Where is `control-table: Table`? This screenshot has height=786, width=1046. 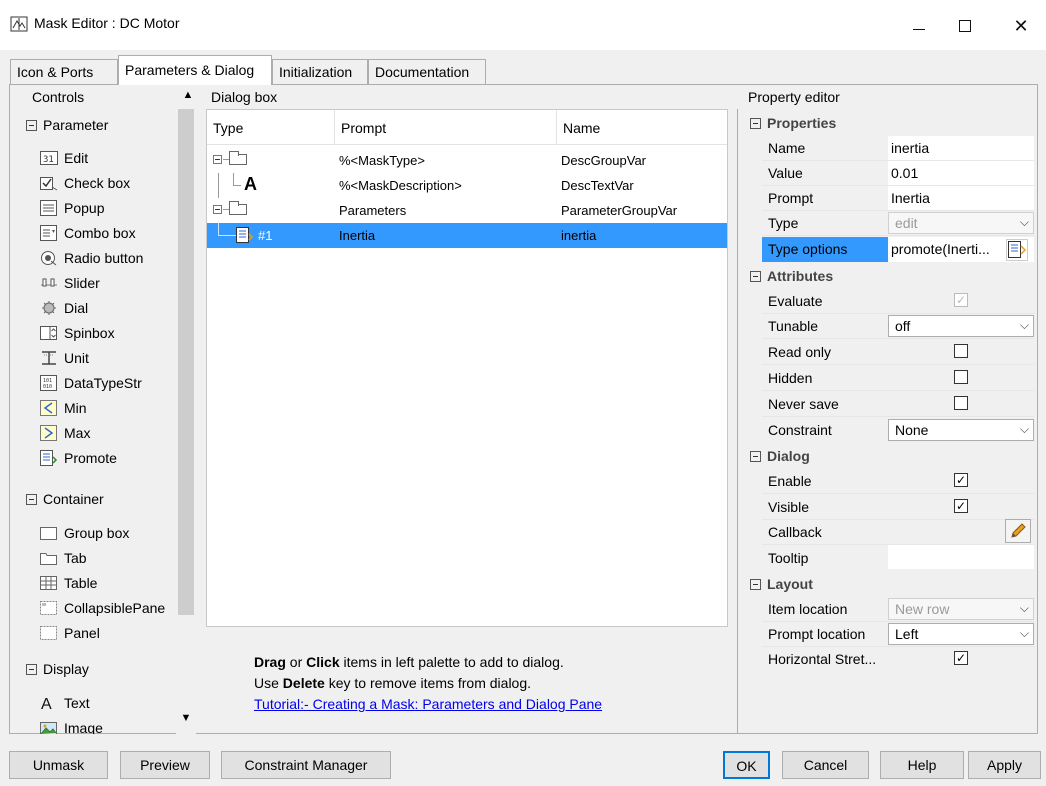
control-table: Table is located at coordinates (68, 583).